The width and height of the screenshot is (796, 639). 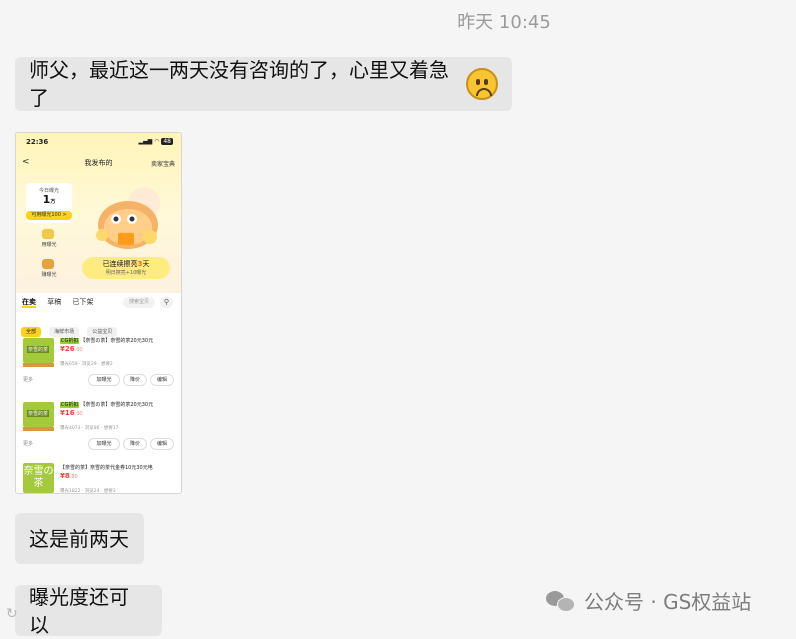 What do you see at coordinates (29, 303) in the screenshot?
I see `tab-on-sale: 在卖` at bounding box center [29, 303].